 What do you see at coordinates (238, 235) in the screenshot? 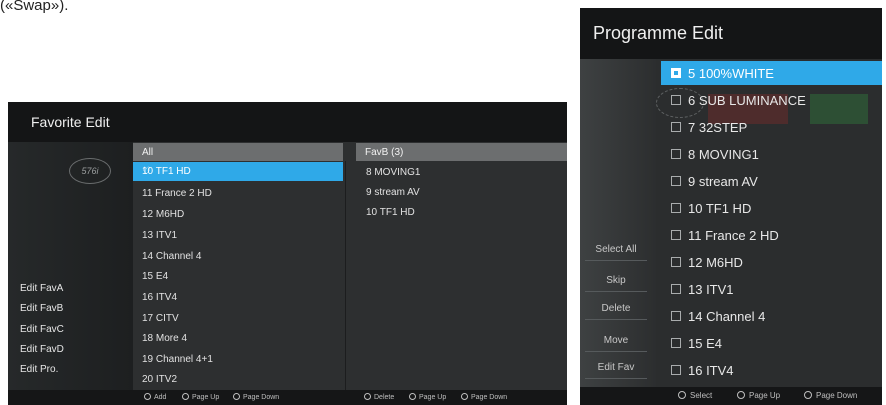
I see `channel-row: 13 ITV1` at bounding box center [238, 235].